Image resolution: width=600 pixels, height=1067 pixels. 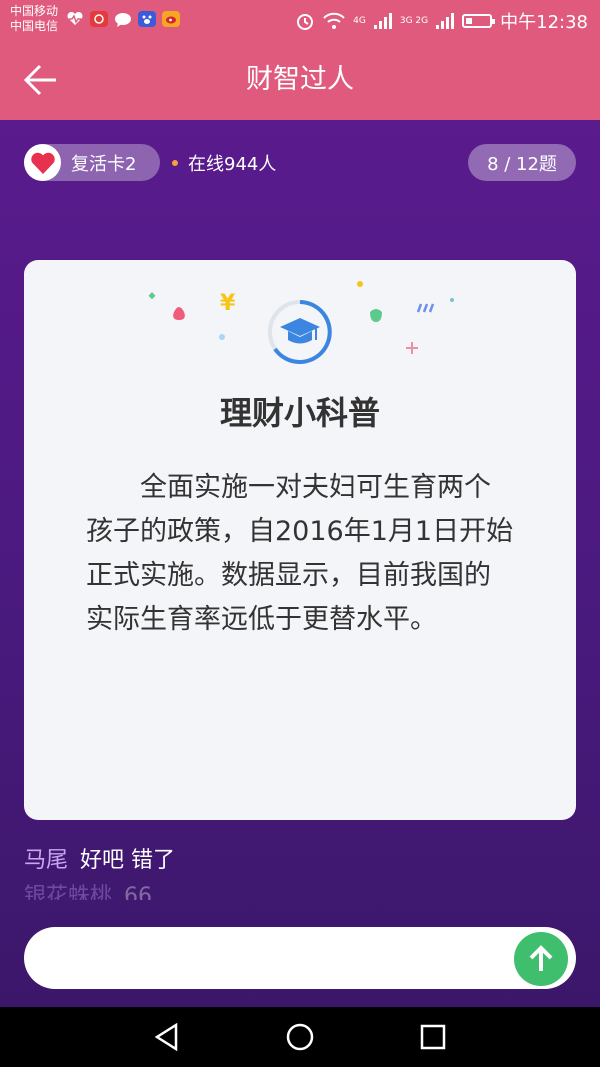 What do you see at coordinates (232, 164) in the screenshot?
I see `online-text: 在线944人` at bounding box center [232, 164].